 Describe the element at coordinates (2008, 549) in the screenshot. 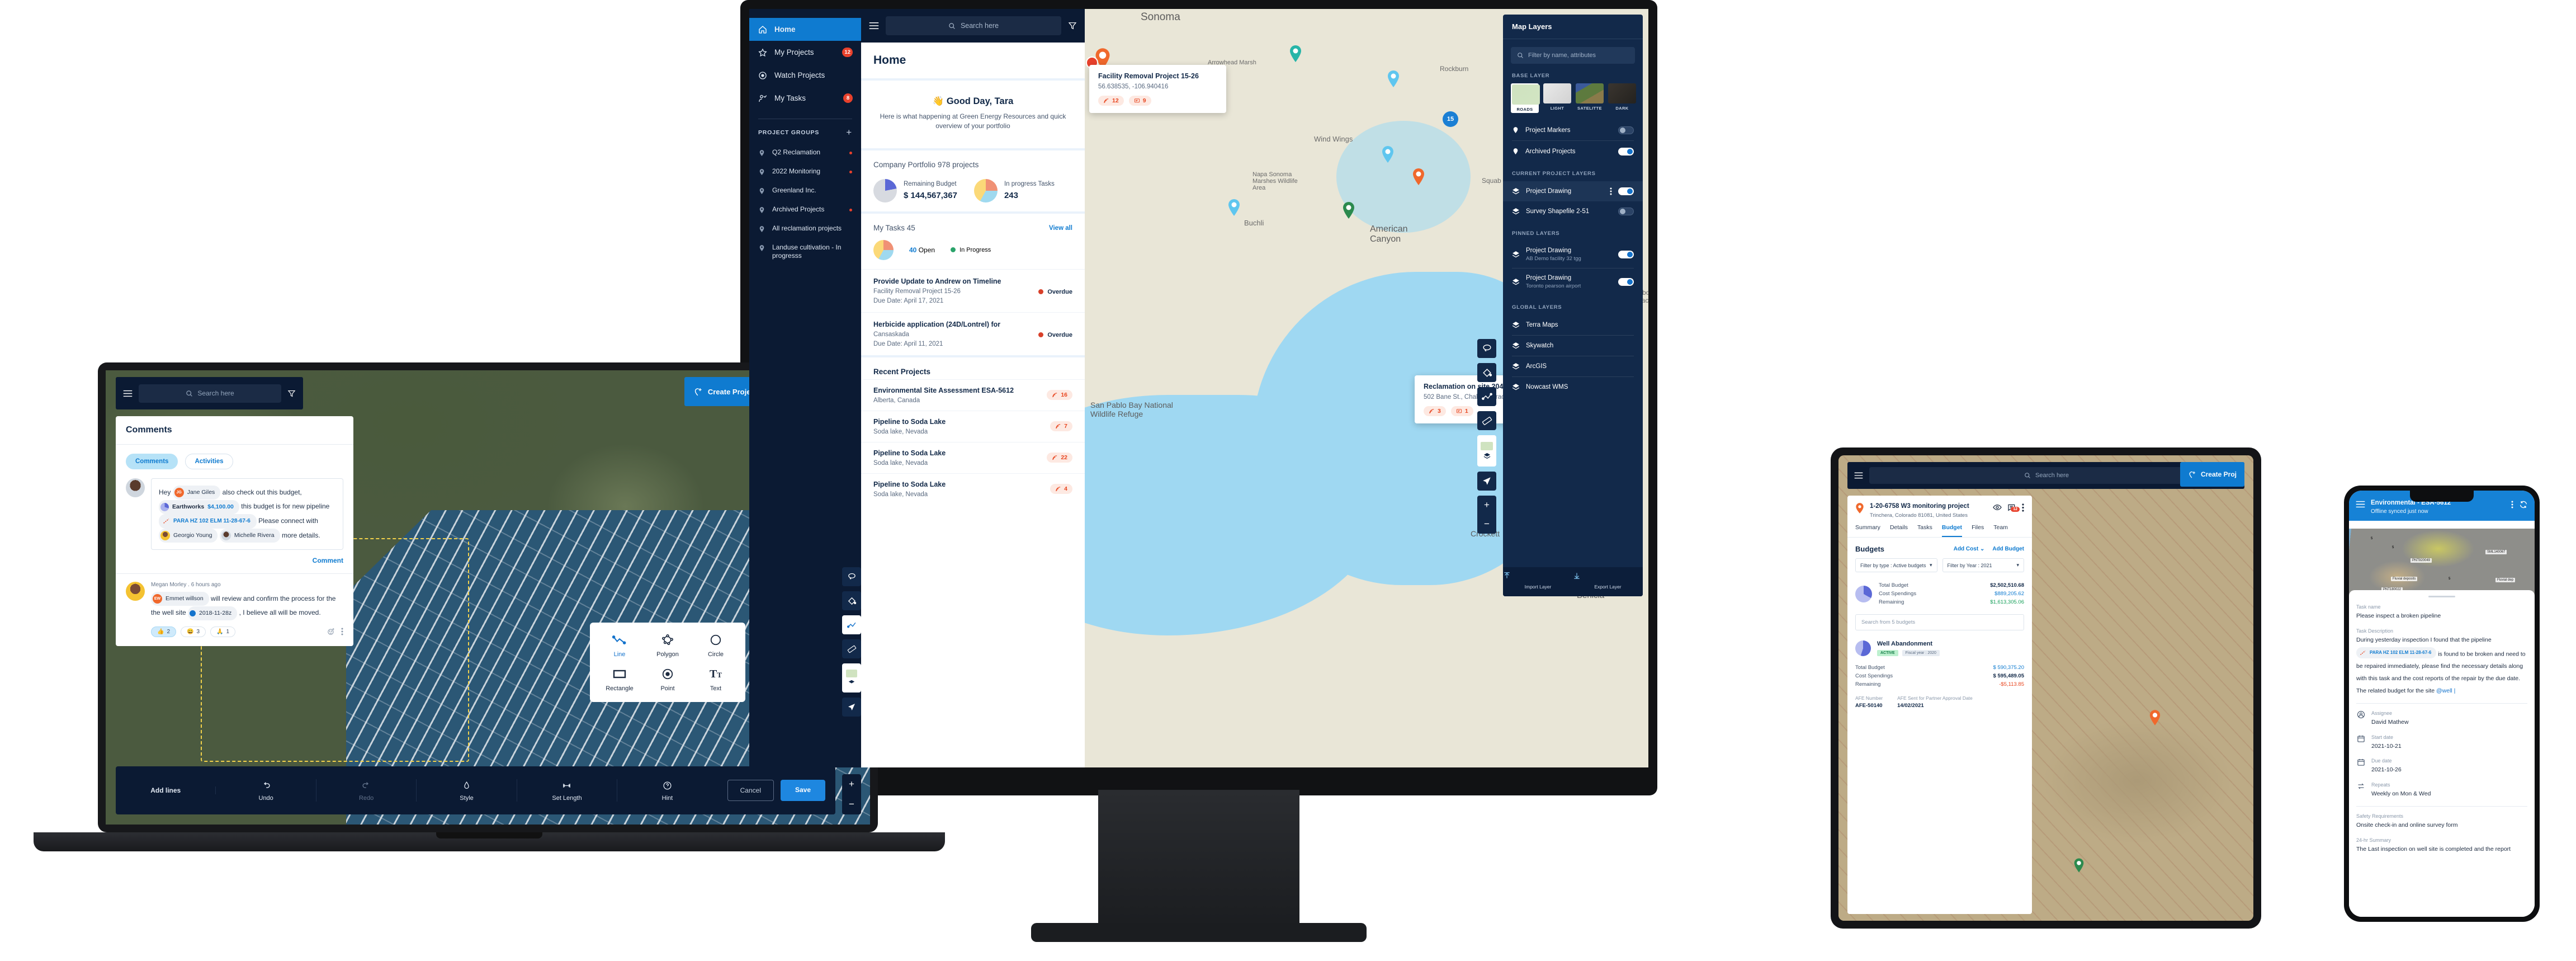

I see `add-budget-button: Add Budget` at that location.